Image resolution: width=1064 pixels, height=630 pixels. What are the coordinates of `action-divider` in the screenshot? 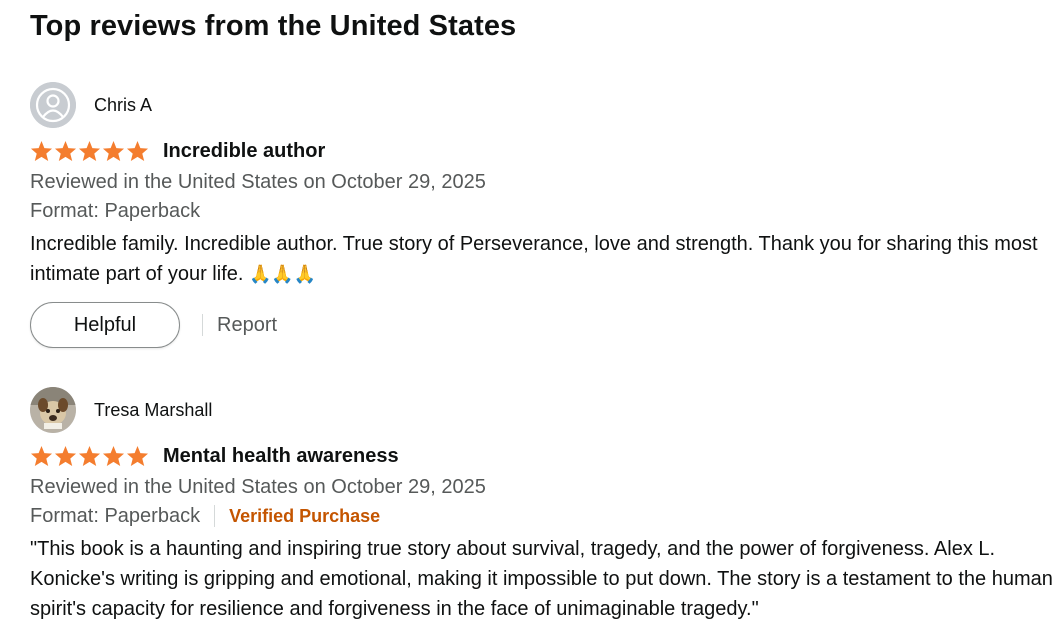 It's located at (202, 325).